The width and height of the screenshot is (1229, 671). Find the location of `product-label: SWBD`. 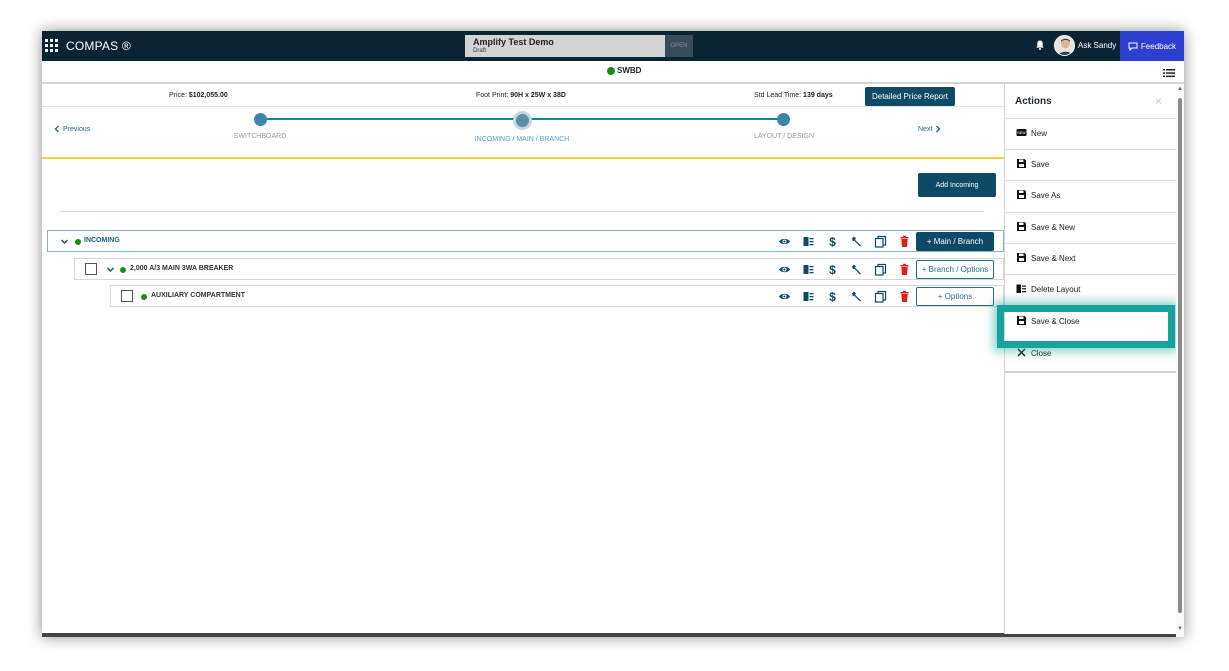

product-label: SWBD is located at coordinates (629, 70).